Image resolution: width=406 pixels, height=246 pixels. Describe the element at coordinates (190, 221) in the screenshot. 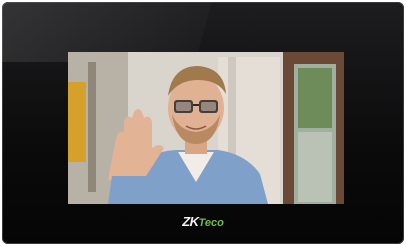

I see `brand-logo-zk: ZK` at that location.